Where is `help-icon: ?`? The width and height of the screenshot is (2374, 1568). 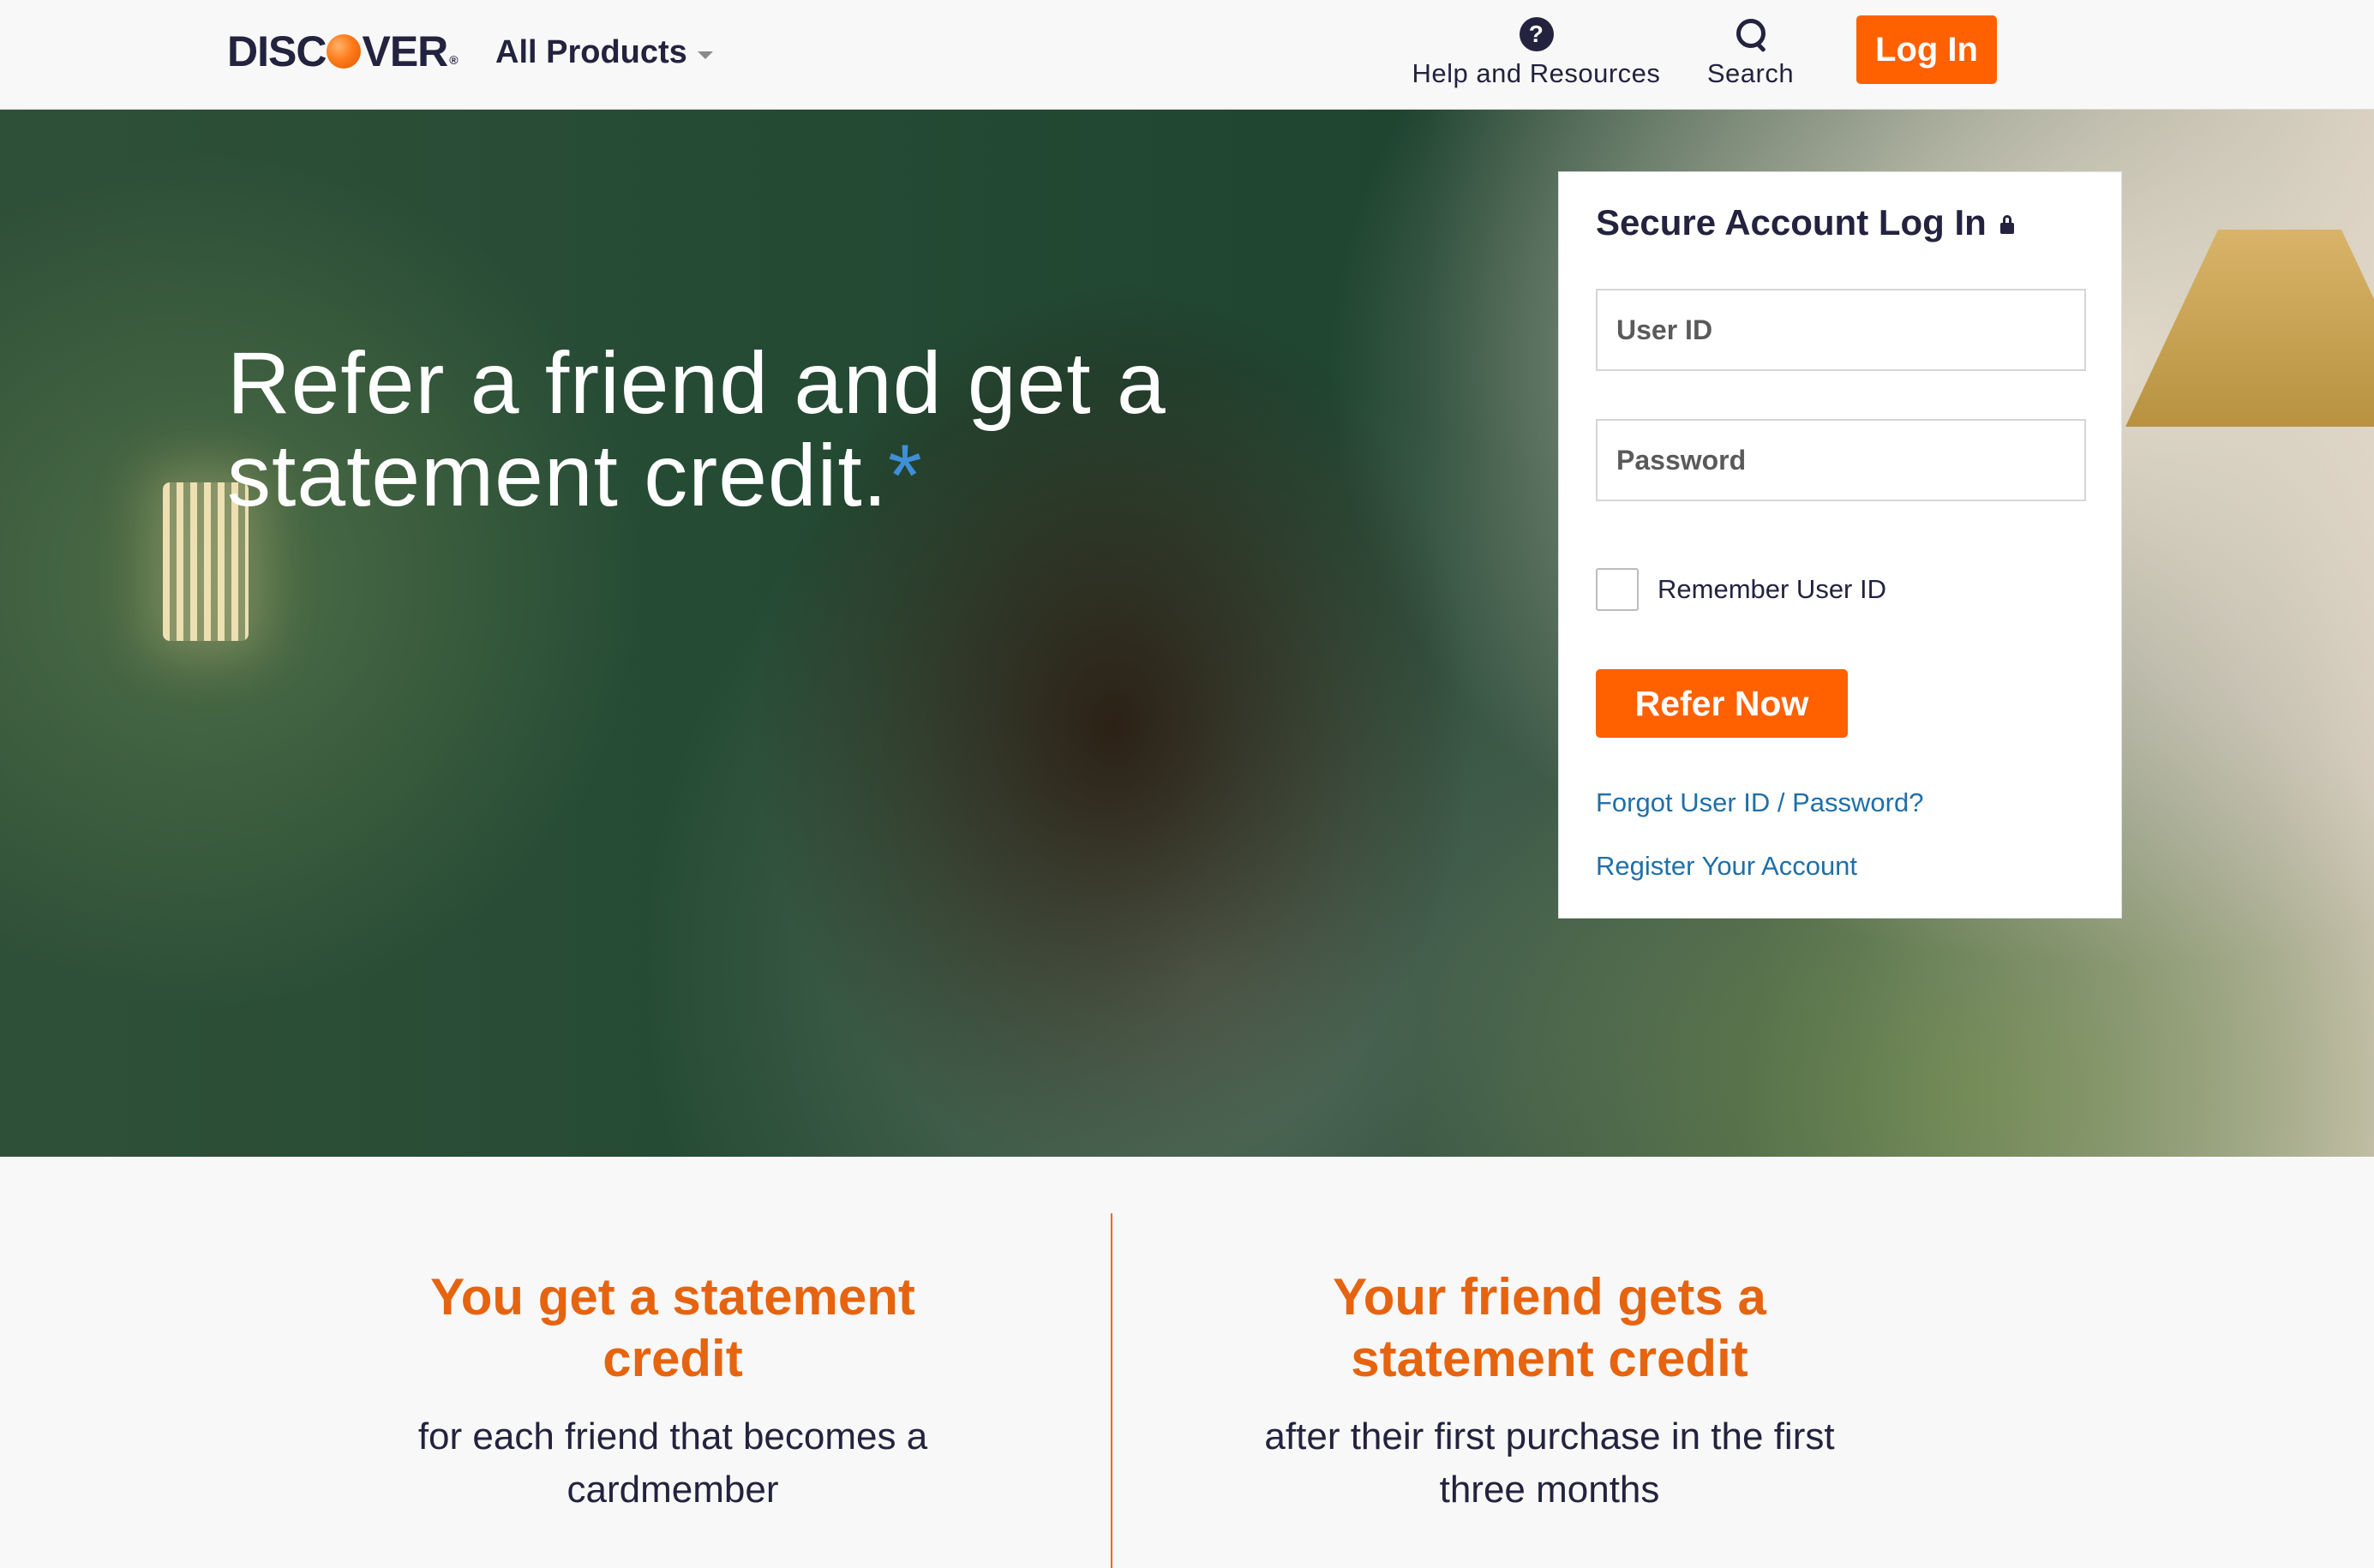 help-icon: ? is located at coordinates (1536, 34).